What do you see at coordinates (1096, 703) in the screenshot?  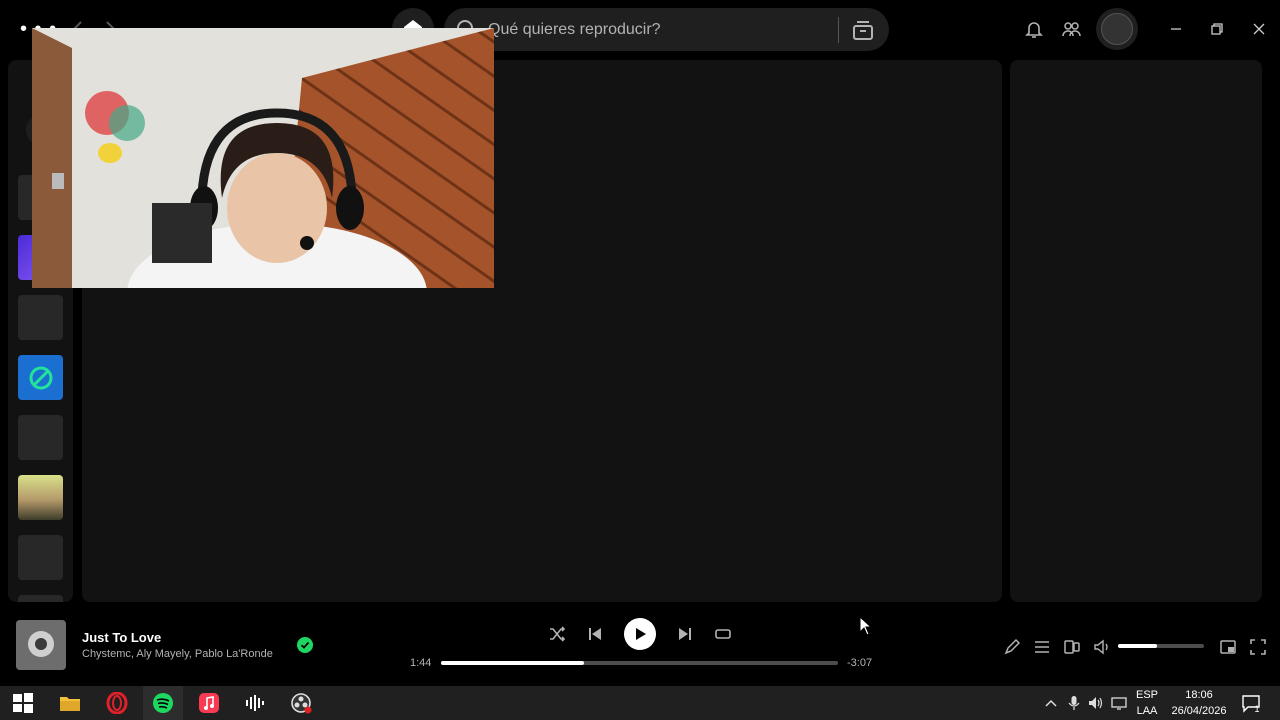 I see `speaker-icon` at bounding box center [1096, 703].